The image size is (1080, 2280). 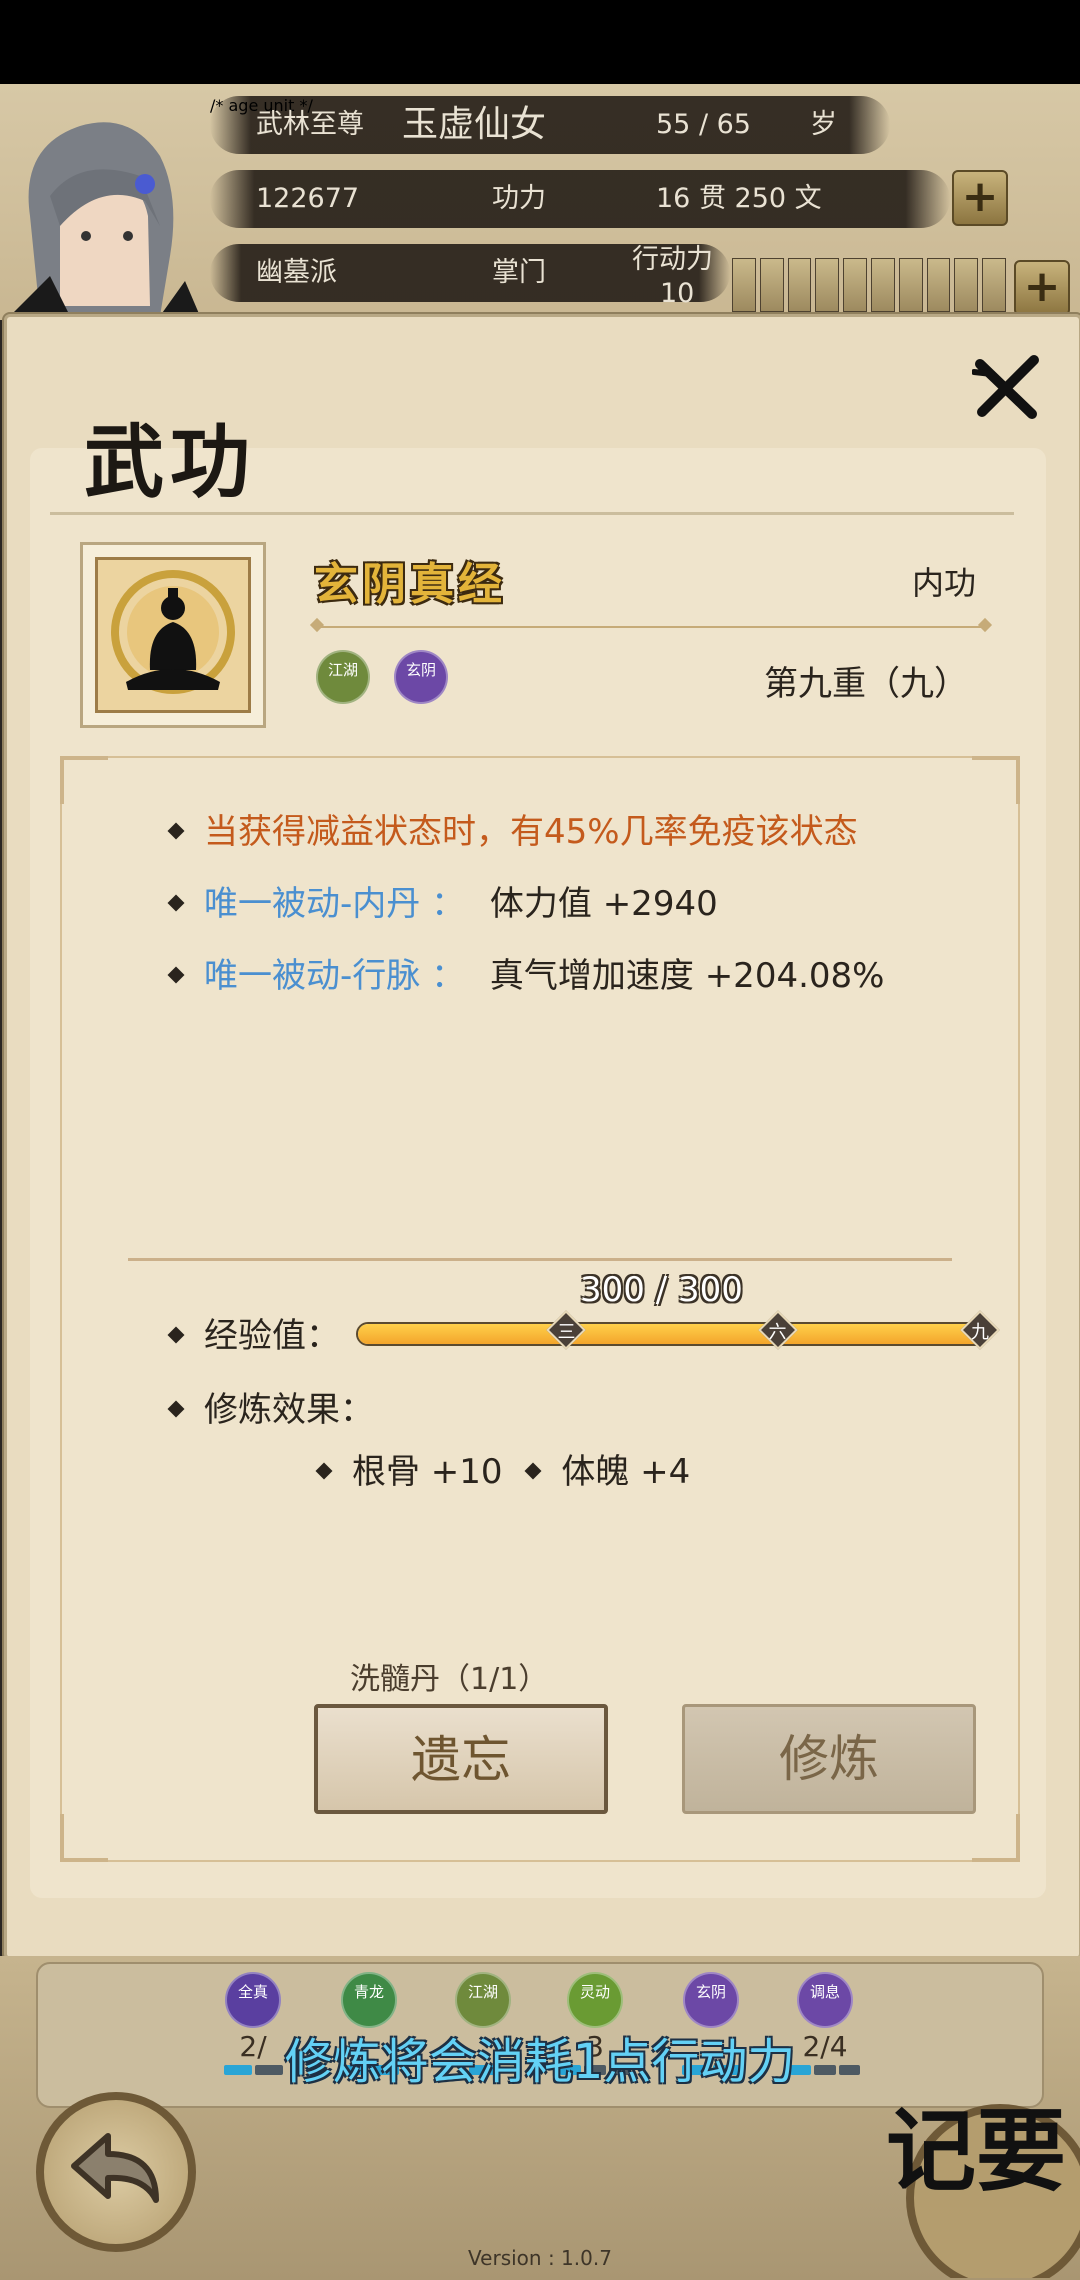 I want to click on effect-label: 当获得减益状态时，有45%几率免疫该状态, so click(x=531, y=832).